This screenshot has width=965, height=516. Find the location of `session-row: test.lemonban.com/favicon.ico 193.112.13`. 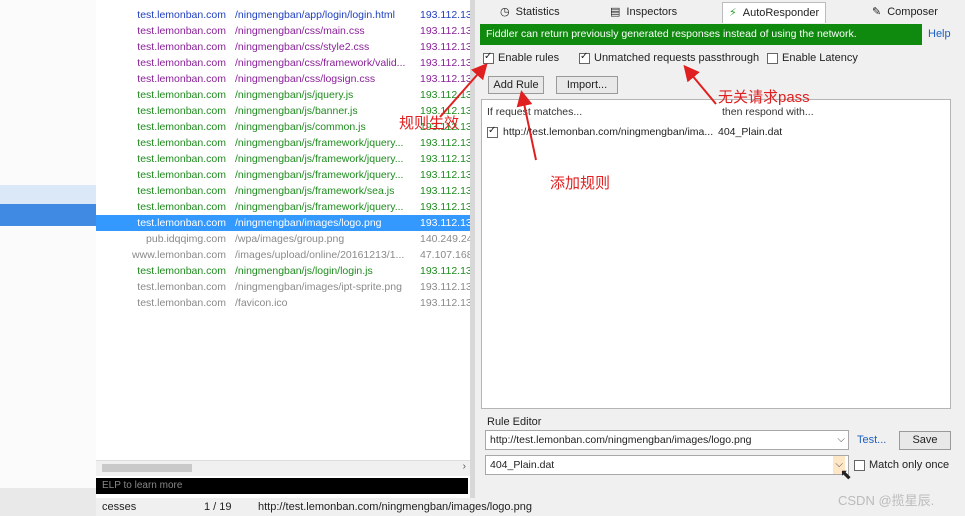

session-row: test.lemonban.com/favicon.ico 193.112.13 is located at coordinates (283, 303).